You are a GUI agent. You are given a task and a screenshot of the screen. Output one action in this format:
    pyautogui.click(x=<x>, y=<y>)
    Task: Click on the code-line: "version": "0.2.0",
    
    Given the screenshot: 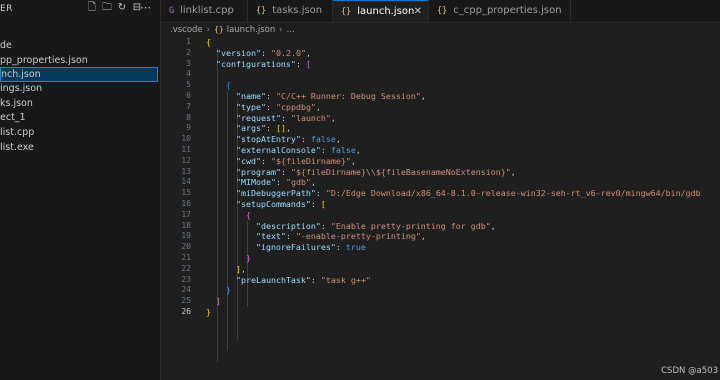 What is the action you would take?
    pyautogui.click(x=453, y=53)
    